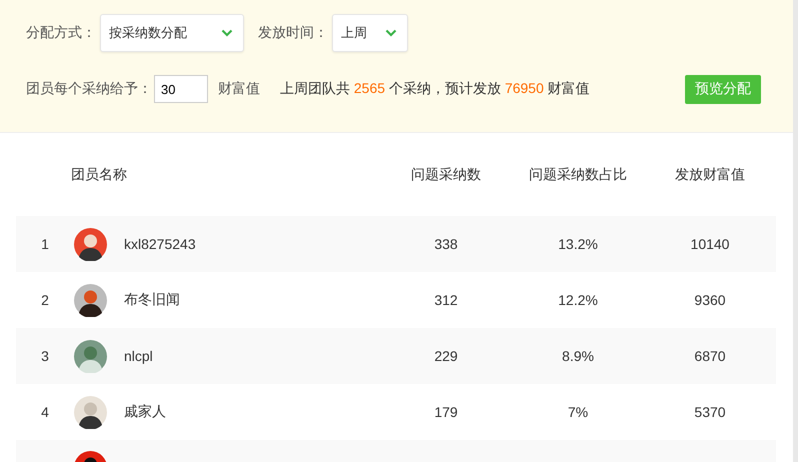 The image size is (798, 462). Describe the element at coordinates (45, 412) in the screenshot. I see `rank-cell: 4` at that location.